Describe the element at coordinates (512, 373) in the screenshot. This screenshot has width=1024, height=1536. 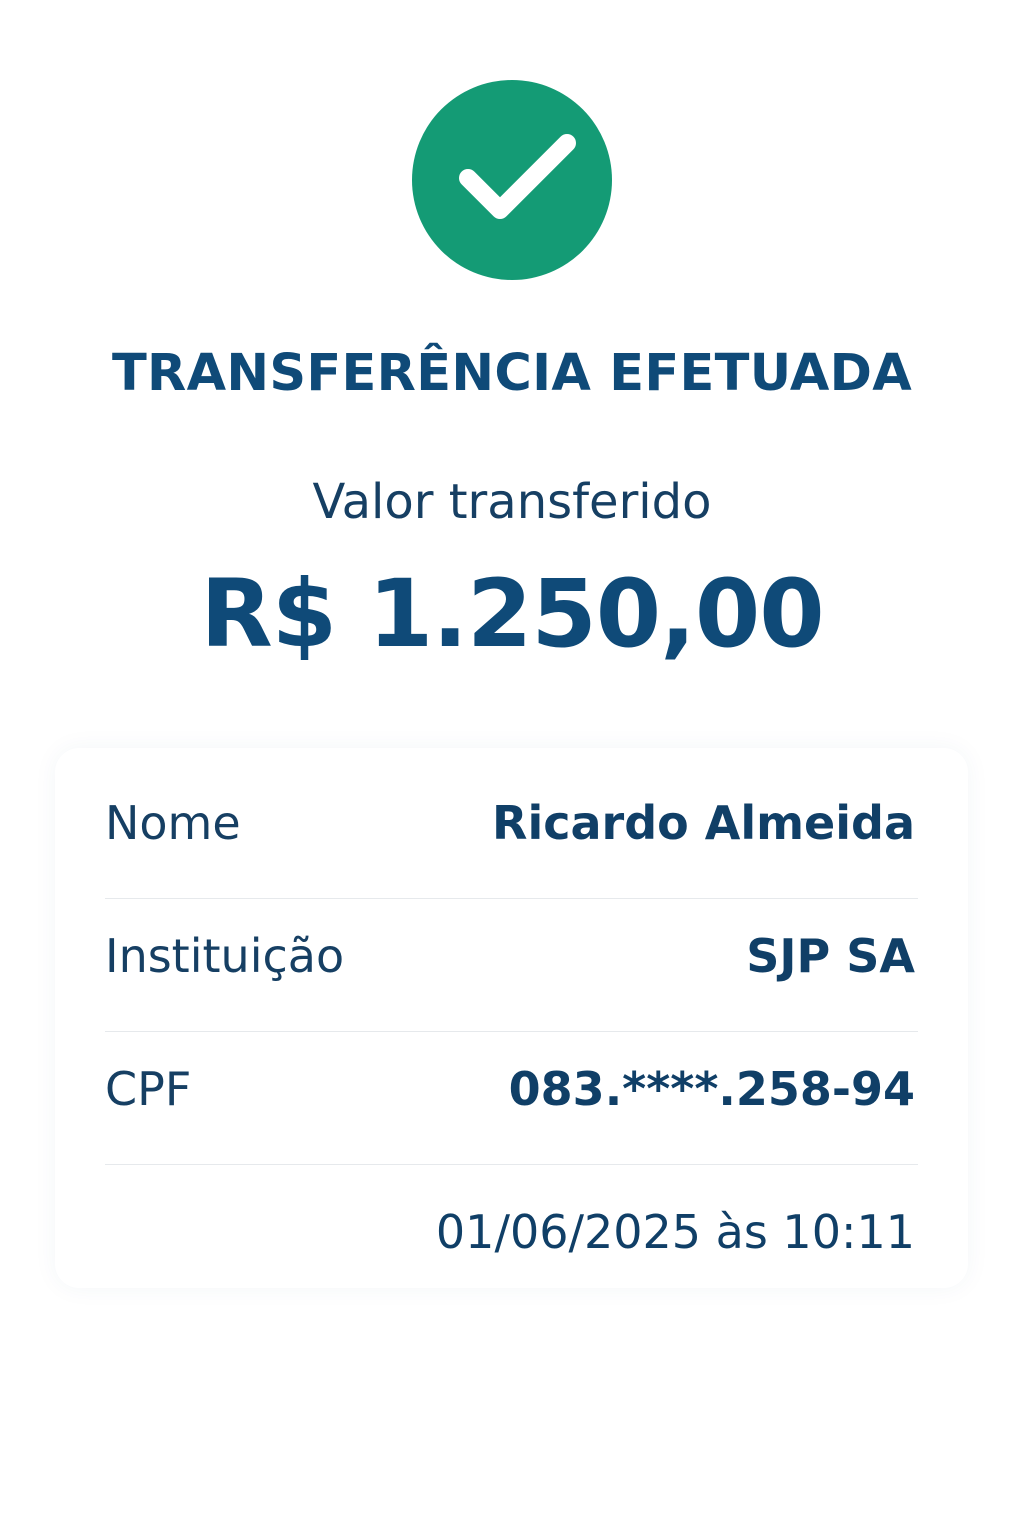
I see `status-title: TRANSFERÊNCIA EFETUADA` at that location.